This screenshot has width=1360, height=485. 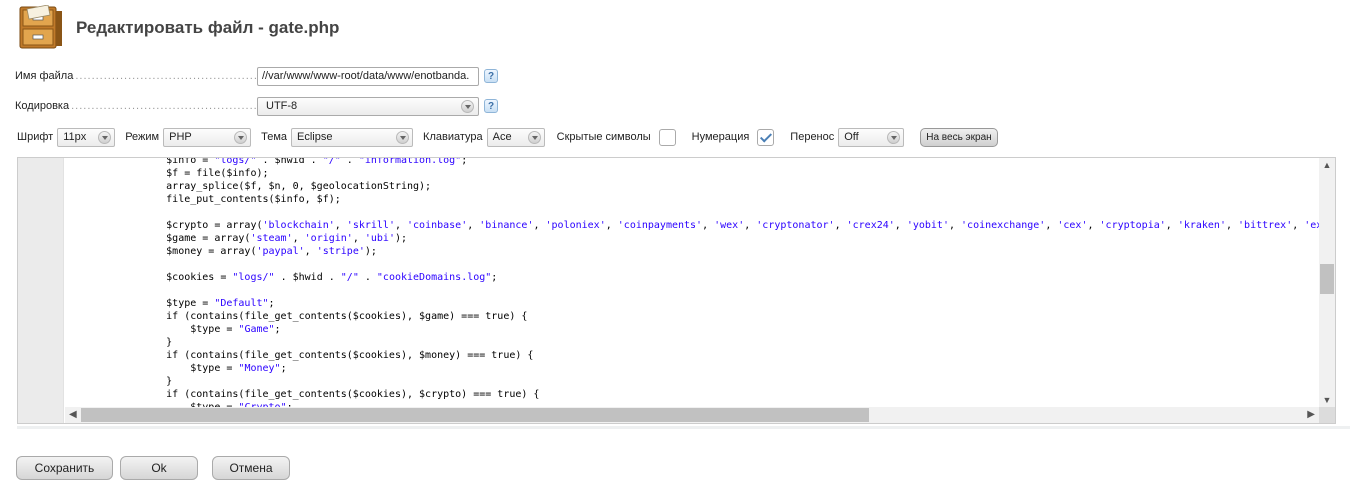 What do you see at coordinates (41, 290) in the screenshot?
I see `line-number-gutter` at bounding box center [41, 290].